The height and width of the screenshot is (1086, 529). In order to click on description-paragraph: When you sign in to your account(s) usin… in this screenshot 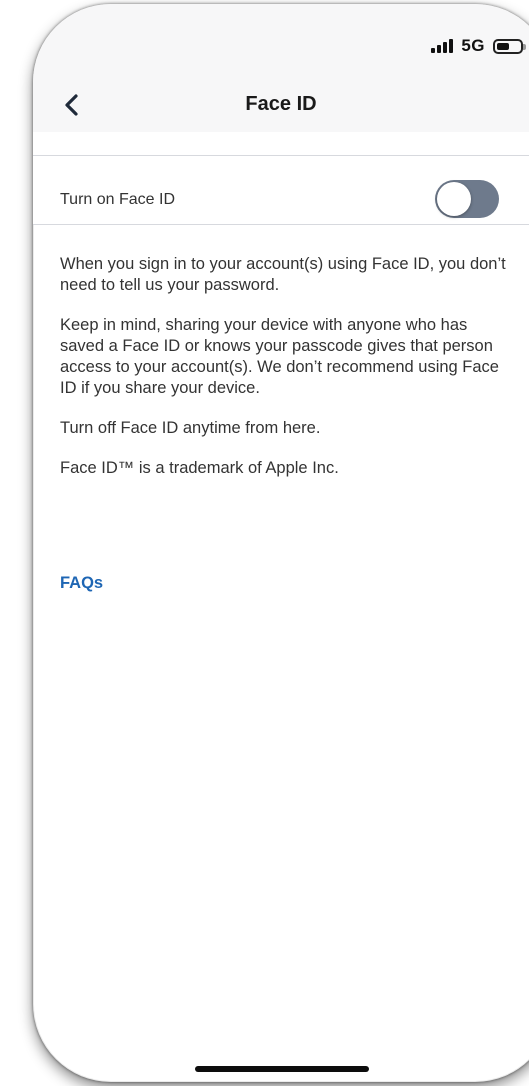, I will do `click(283, 274)`.